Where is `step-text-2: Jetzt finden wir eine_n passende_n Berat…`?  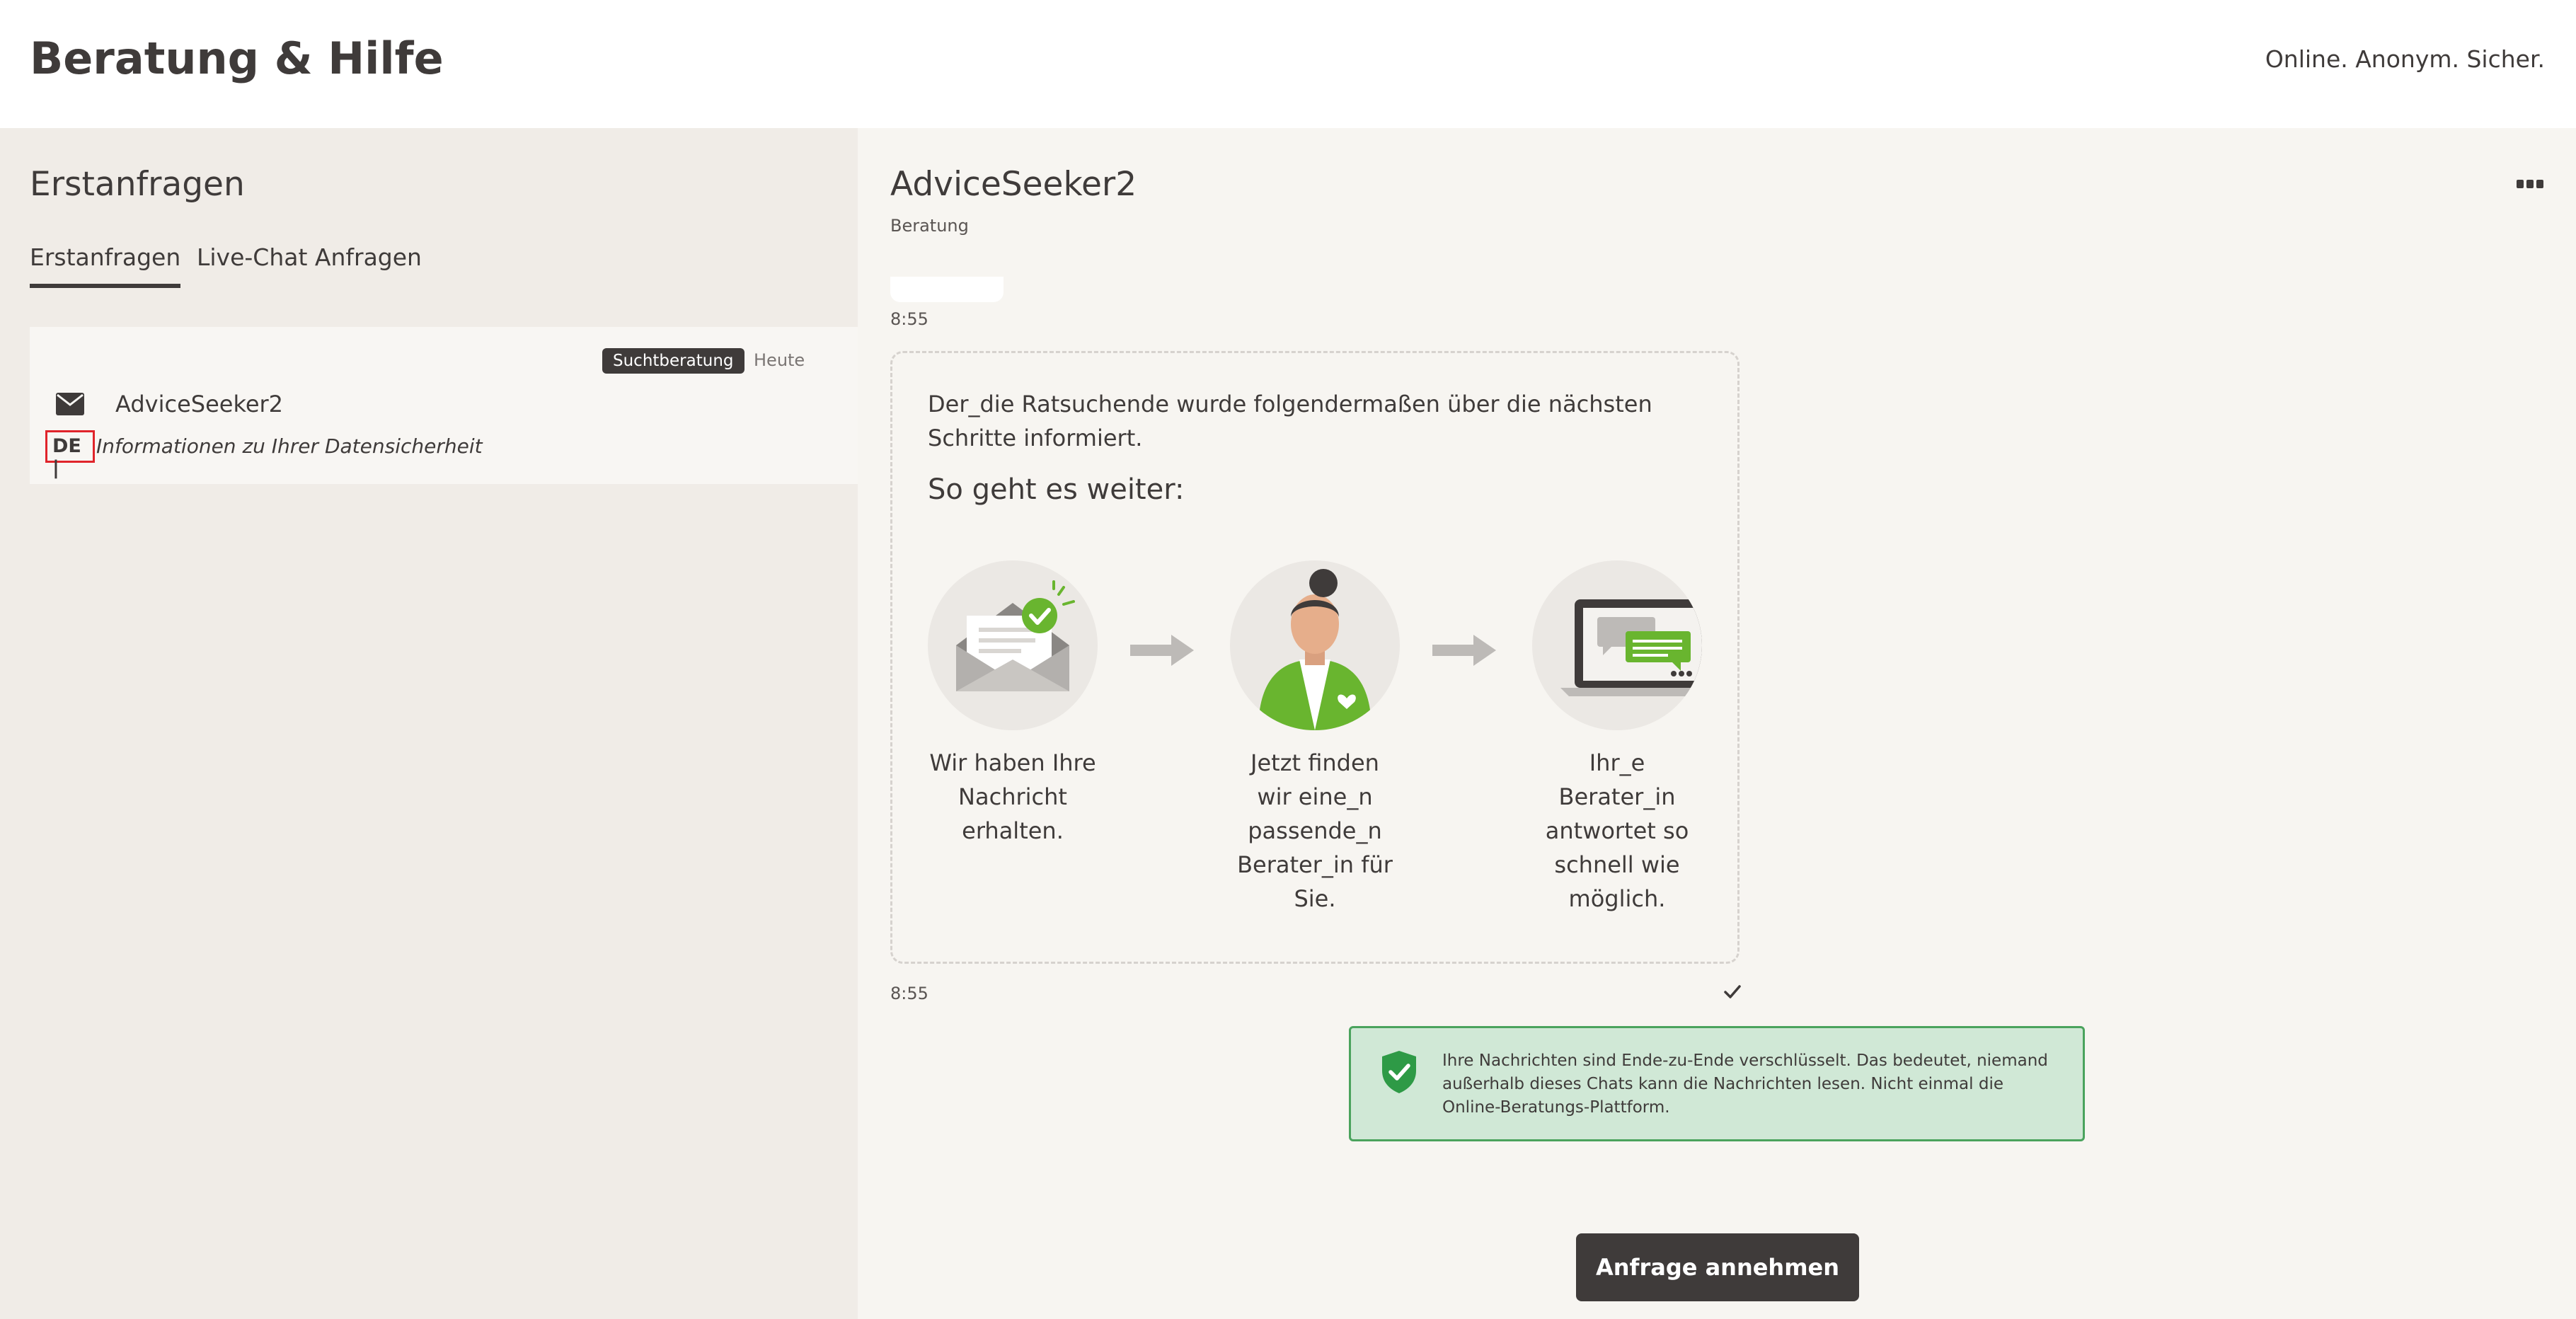 step-text-2: Jetzt finden wir eine_n passende_n Berat… is located at coordinates (1315, 830).